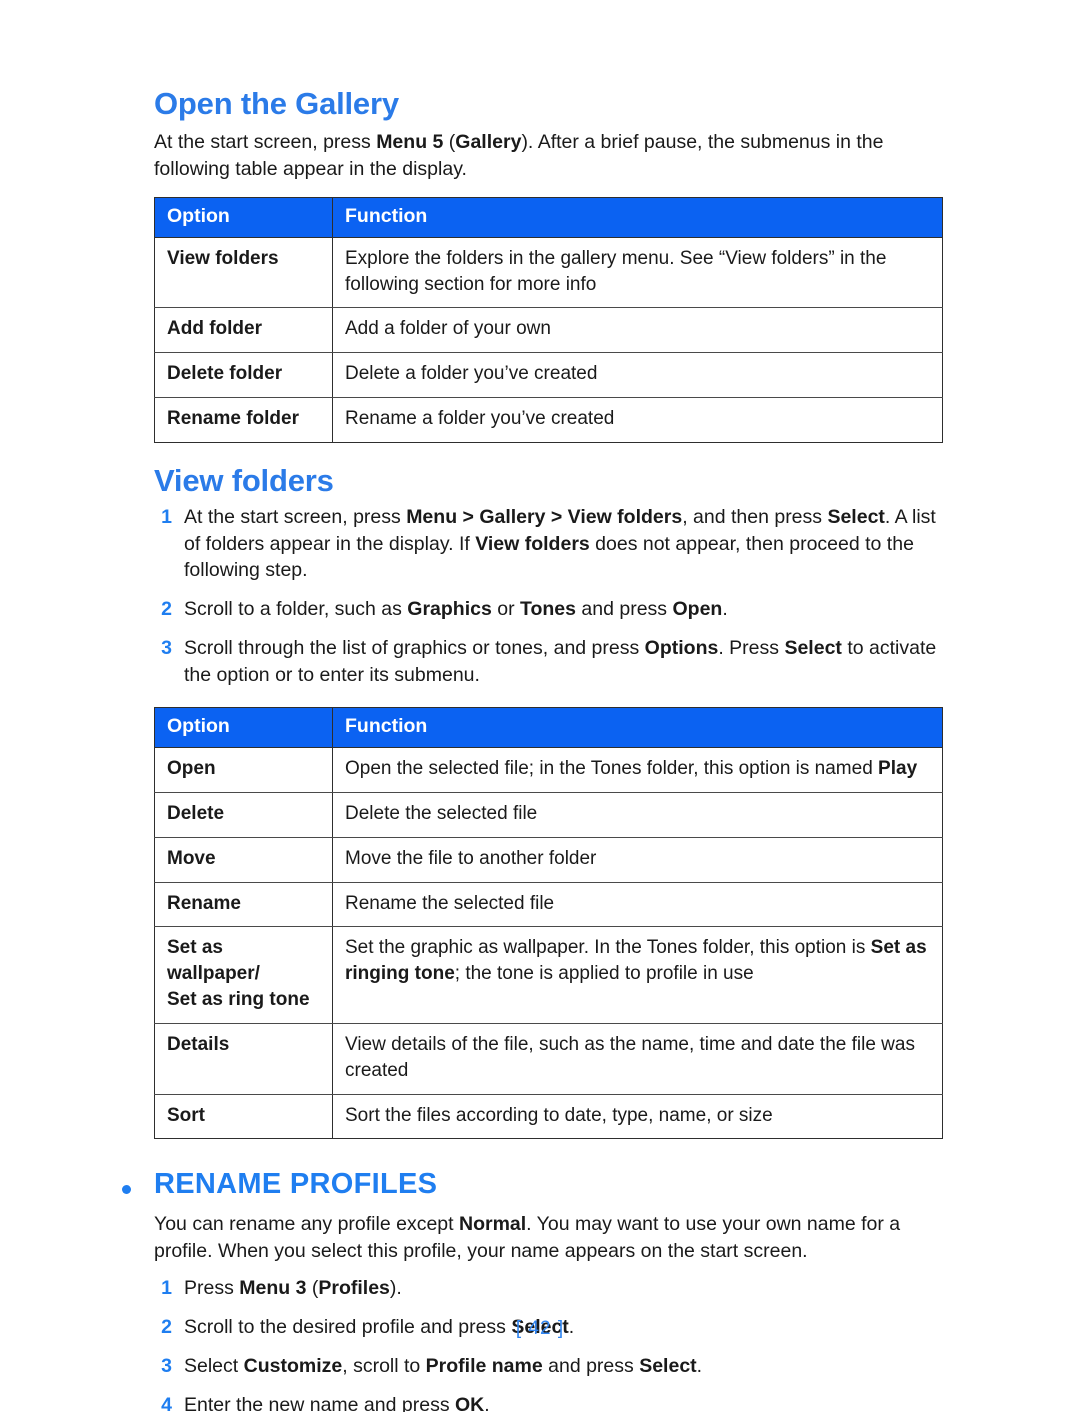 This screenshot has height=1412, width=1080. What do you see at coordinates (243, 1116) in the screenshot?
I see `option-cell: Sort` at bounding box center [243, 1116].